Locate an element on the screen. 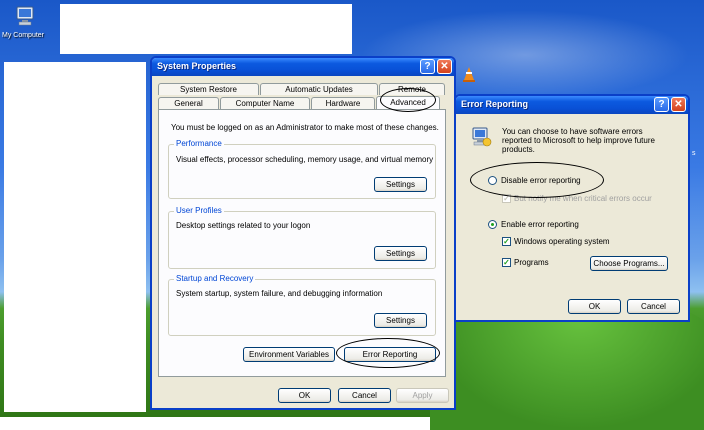  user-profiles-group-title: User Profiles is located at coordinates (199, 210).